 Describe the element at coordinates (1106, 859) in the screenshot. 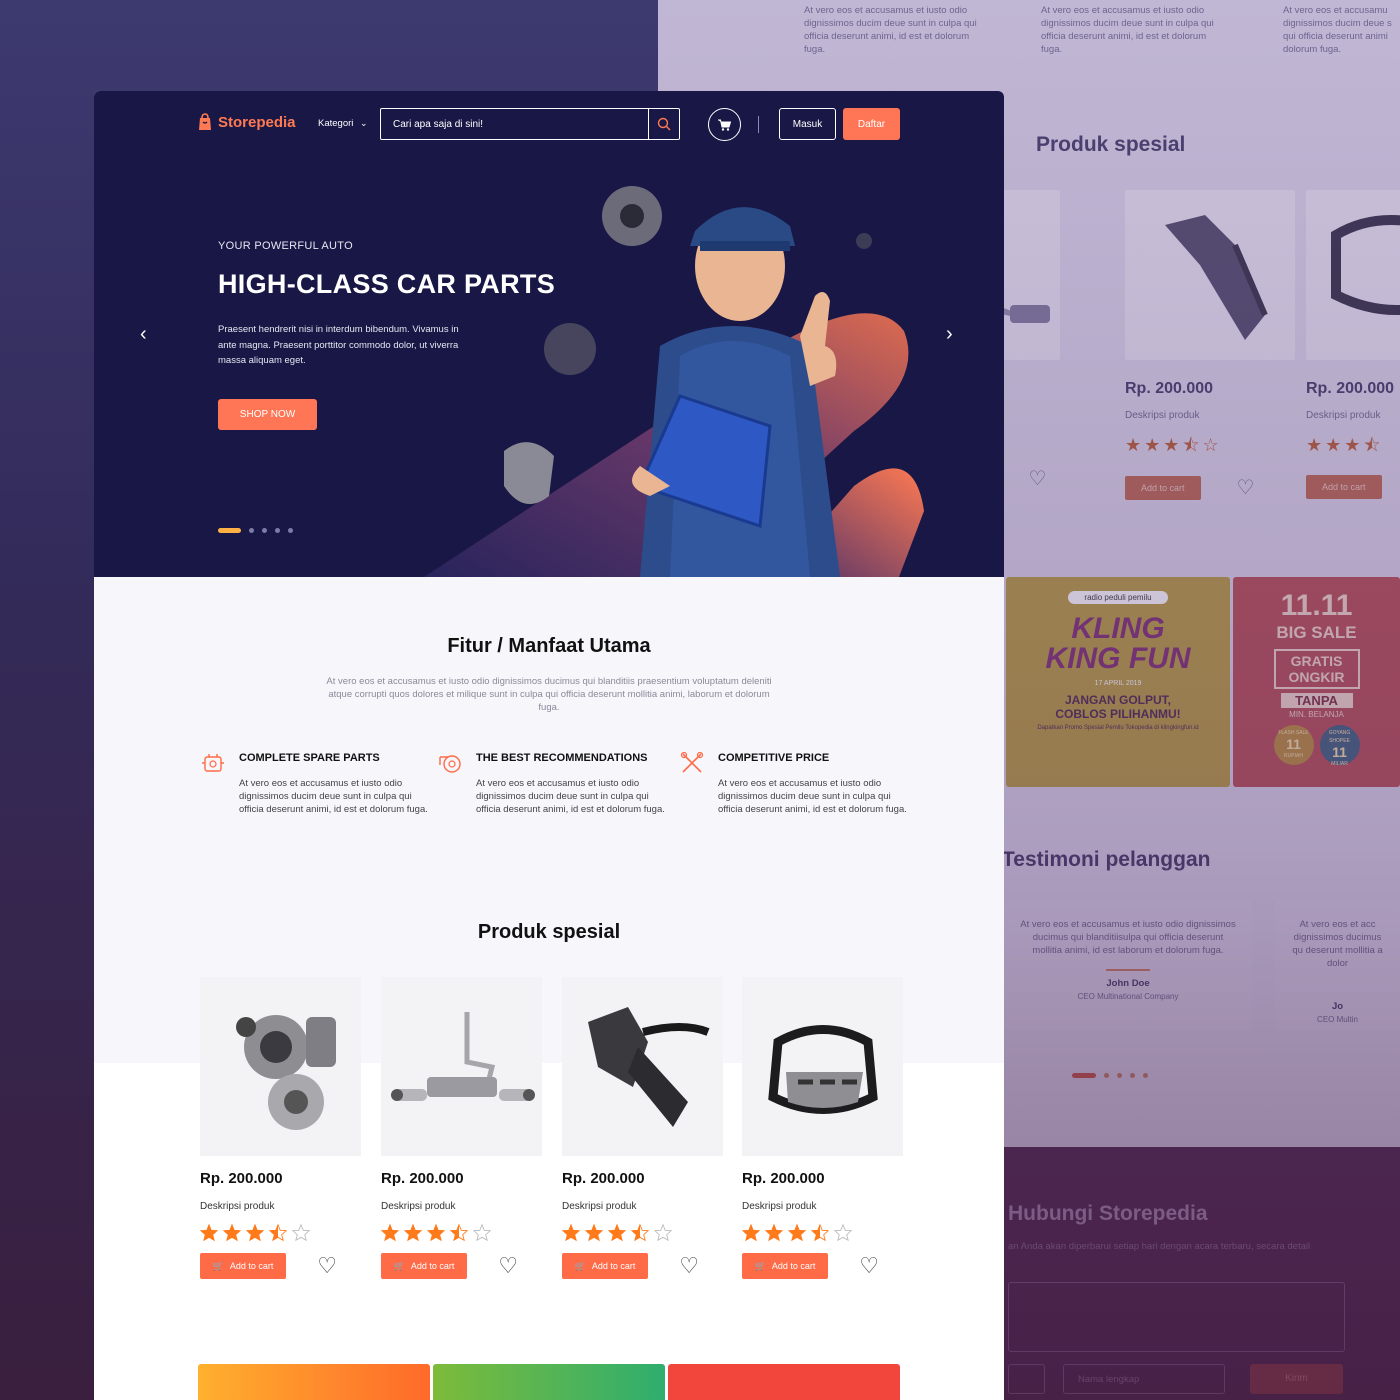

I see `bg-testimonials-title: Testimoni pelanggan` at that location.